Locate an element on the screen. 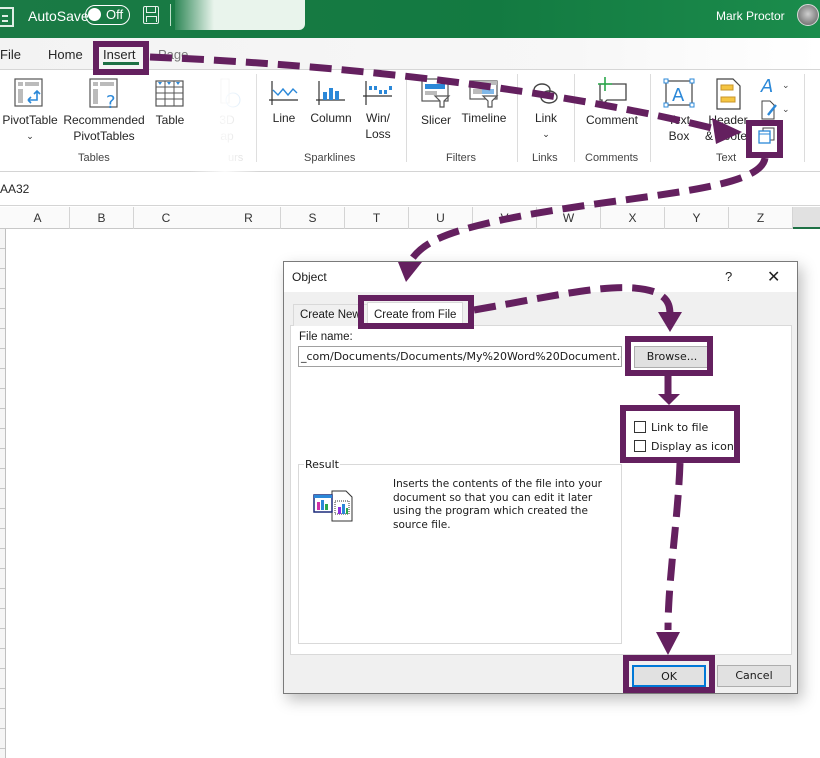 The image size is (820, 758). autosave-state: Off is located at coordinates (115, 14).